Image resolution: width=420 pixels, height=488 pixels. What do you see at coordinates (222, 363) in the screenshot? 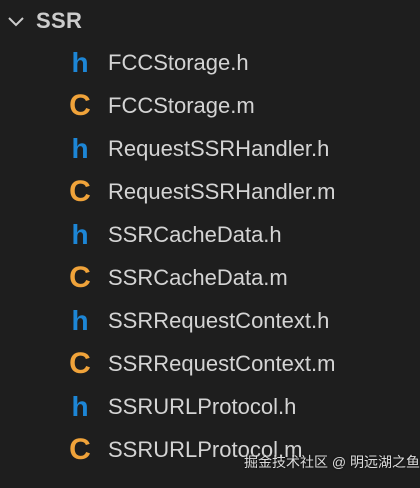
I see `file-name: SSRRequestContext.m` at bounding box center [222, 363].